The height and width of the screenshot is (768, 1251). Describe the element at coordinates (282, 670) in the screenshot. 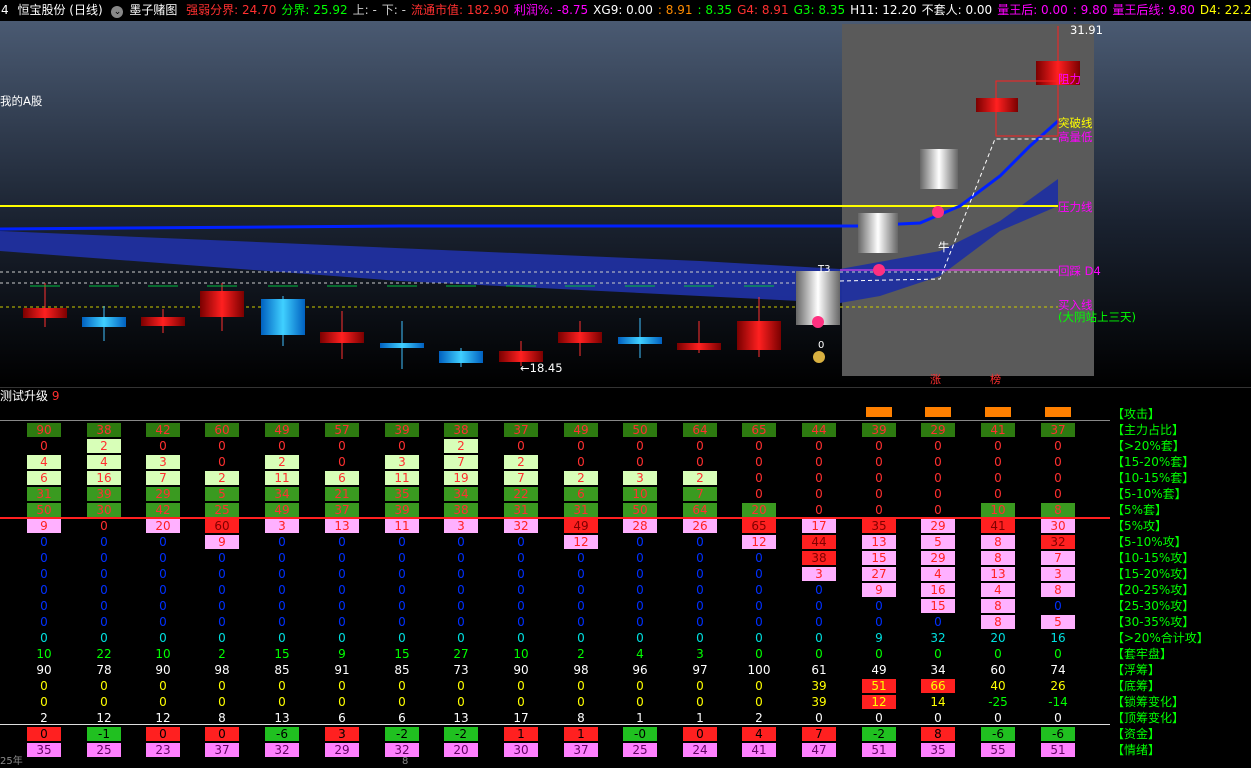

I see `table-cell: 85` at that location.